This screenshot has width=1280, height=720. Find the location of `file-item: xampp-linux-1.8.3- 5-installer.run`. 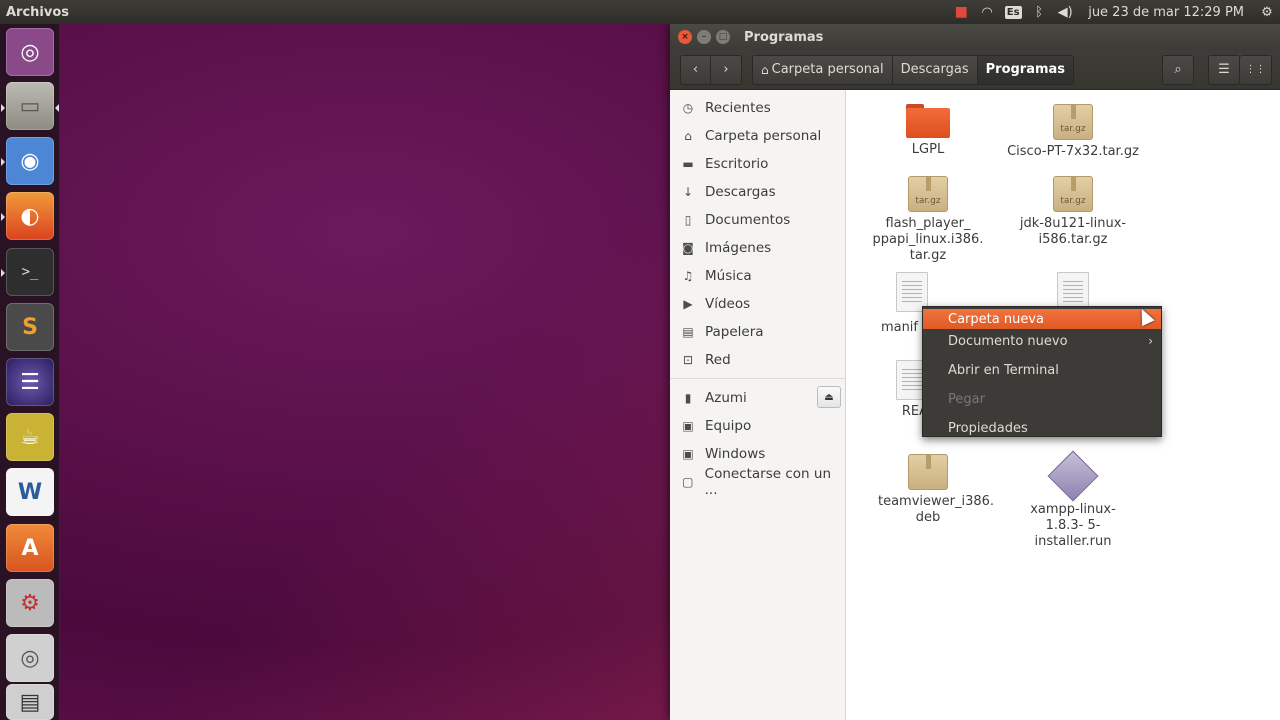

file-item: xampp-linux-1.8.3- 5-installer.run is located at coordinates (1073, 500).